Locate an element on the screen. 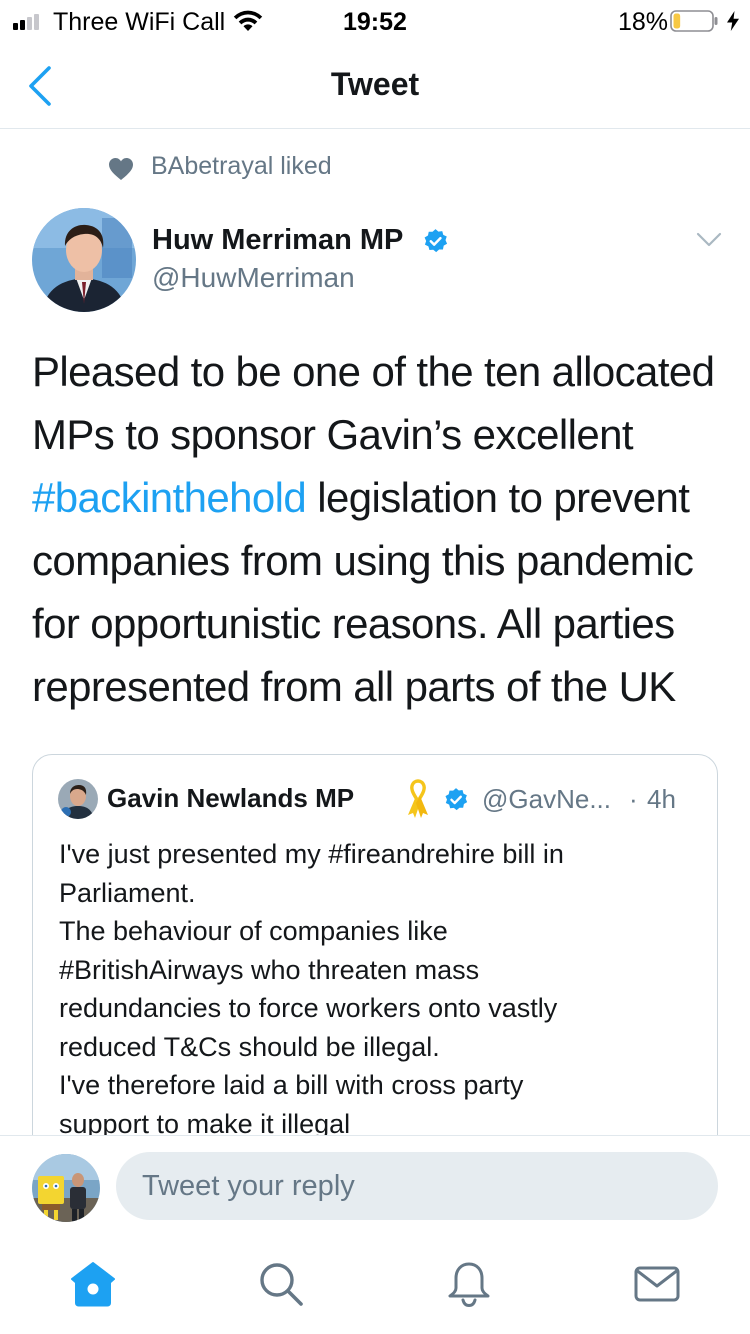 The image size is (750, 1334). charging-bolt-icon is located at coordinates (733, 21).